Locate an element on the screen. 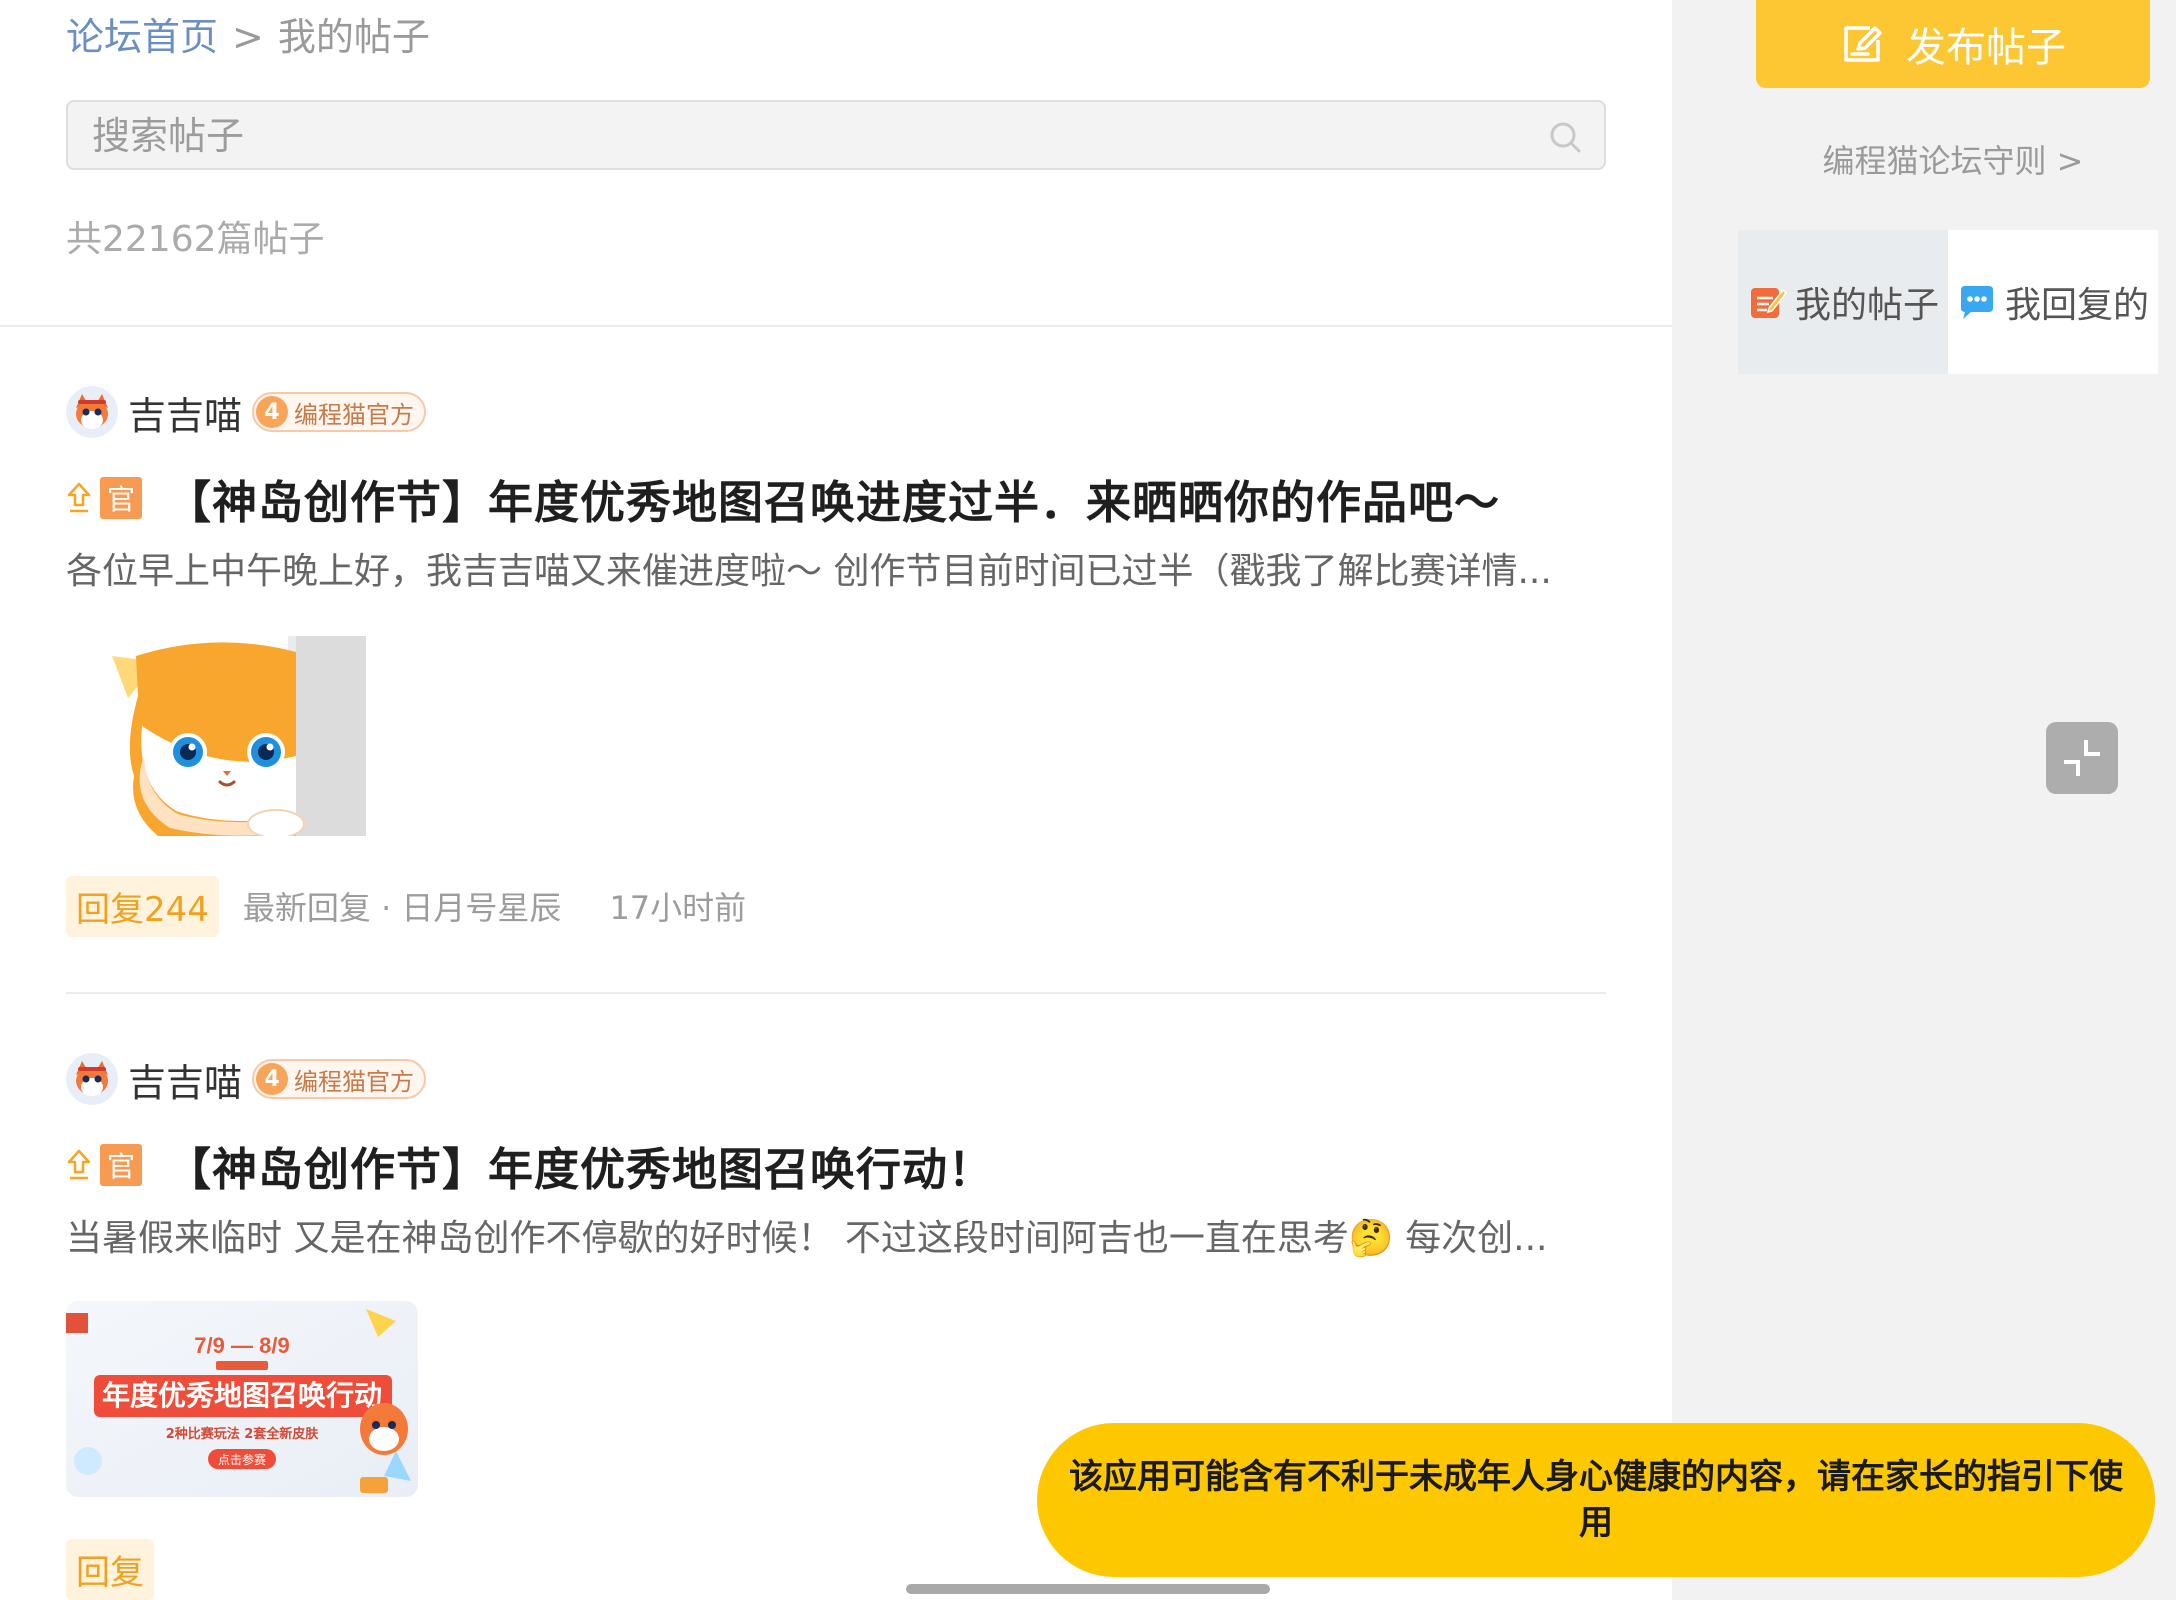  banner-title: 年度优秀地图召唤行动 is located at coordinates (242, 1395).